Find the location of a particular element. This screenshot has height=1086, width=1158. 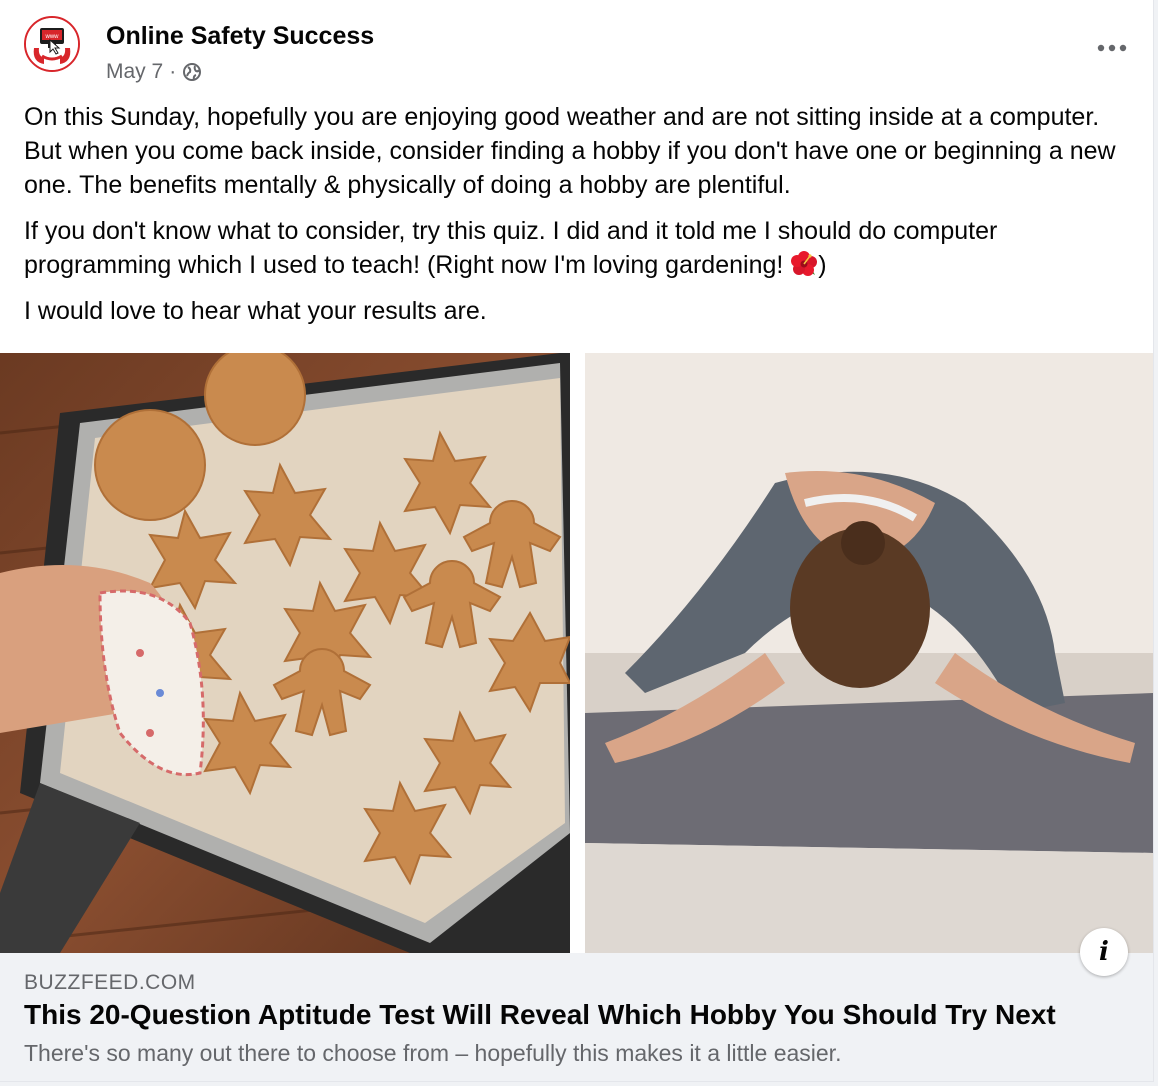

info-button: i is located at coordinates (1104, 952).